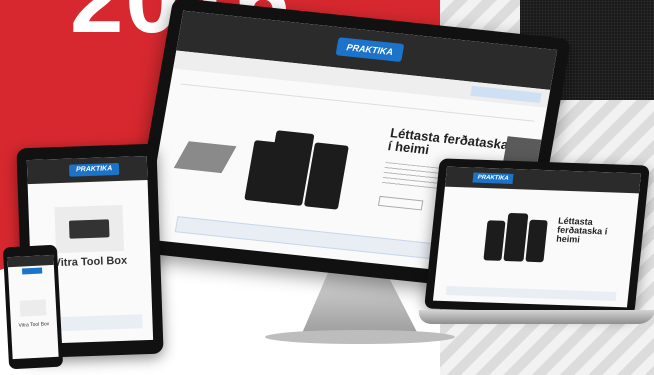  I want to click on phone-header, so click(30, 261).